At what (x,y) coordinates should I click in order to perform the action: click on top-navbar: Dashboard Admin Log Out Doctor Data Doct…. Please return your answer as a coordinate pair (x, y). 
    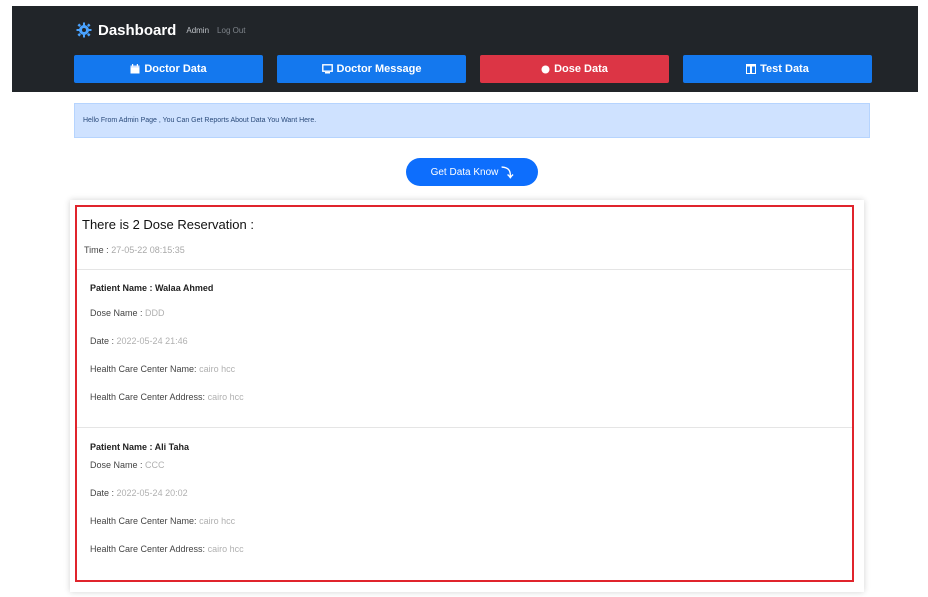
    Looking at the image, I should click on (465, 49).